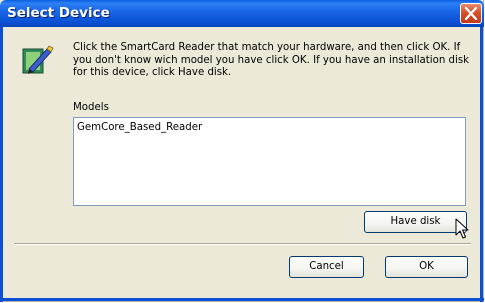 The height and width of the screenshot is (303, 485). What do you see at coordinates (242, 244) in the screenshot?
I see `divider` at bounding box center [242, 244].